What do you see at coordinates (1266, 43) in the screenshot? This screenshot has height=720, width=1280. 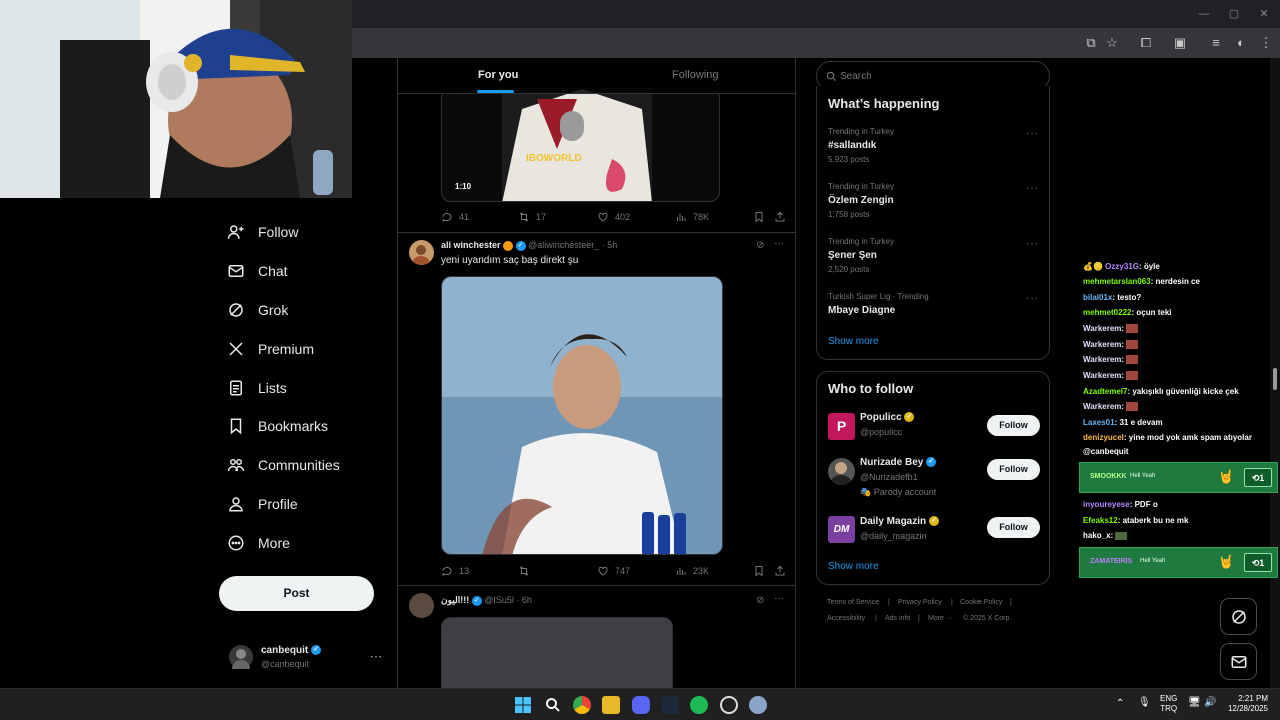 I see `browser-menu-icon: ⋮` at bounding box center [1266, 43].